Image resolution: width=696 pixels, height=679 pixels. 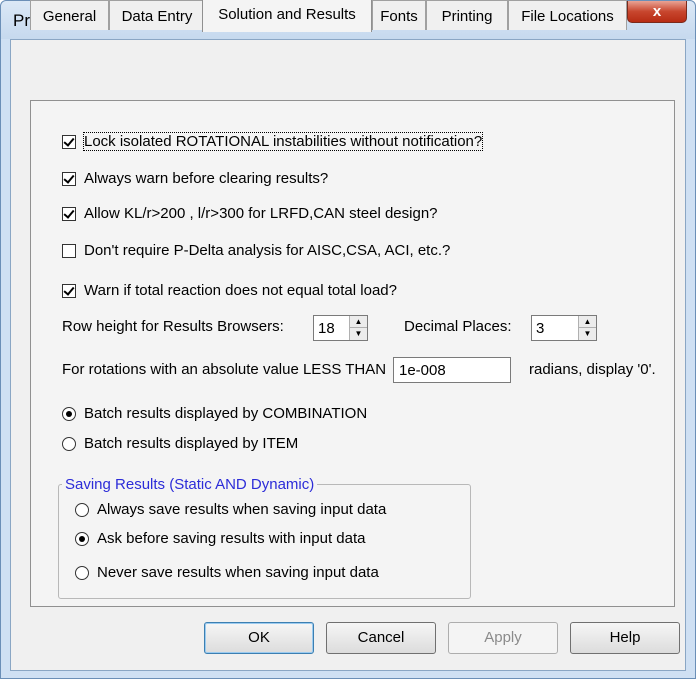 What do you see at coordinates (259, 638) in the screenshot?
I see `ok-button: OK` at bounding box center [259, 638].